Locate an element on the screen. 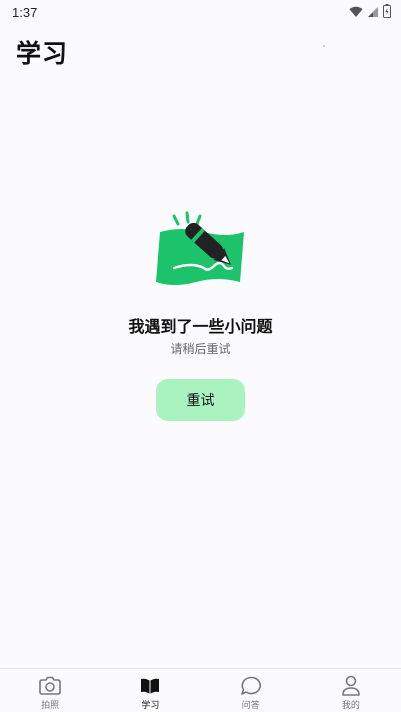 This screenshot has width=401, height=712. error-title: 我遇到了一些小问题 is located at coordinates (200, 326).